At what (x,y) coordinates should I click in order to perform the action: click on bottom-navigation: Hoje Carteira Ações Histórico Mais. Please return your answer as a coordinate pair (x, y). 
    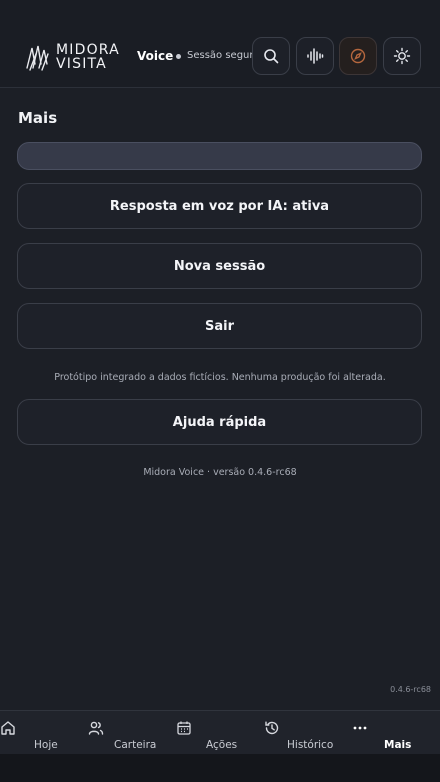
    Looking at the image, I should click on (220, 732).